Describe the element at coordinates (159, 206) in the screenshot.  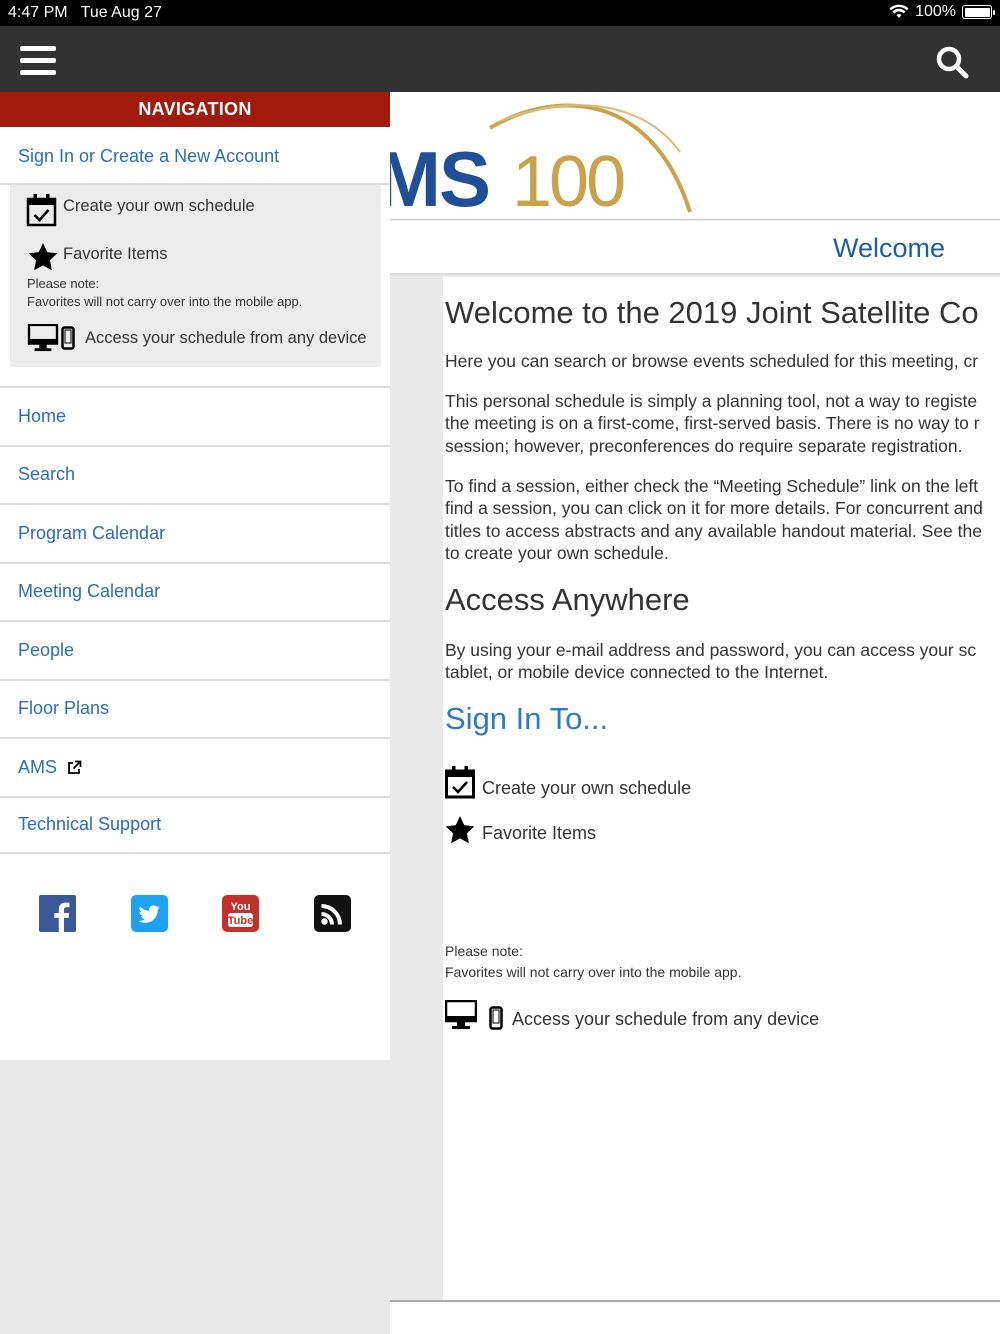
I see `drawer-feature-schedule-label: Create your own schedule` at that location.